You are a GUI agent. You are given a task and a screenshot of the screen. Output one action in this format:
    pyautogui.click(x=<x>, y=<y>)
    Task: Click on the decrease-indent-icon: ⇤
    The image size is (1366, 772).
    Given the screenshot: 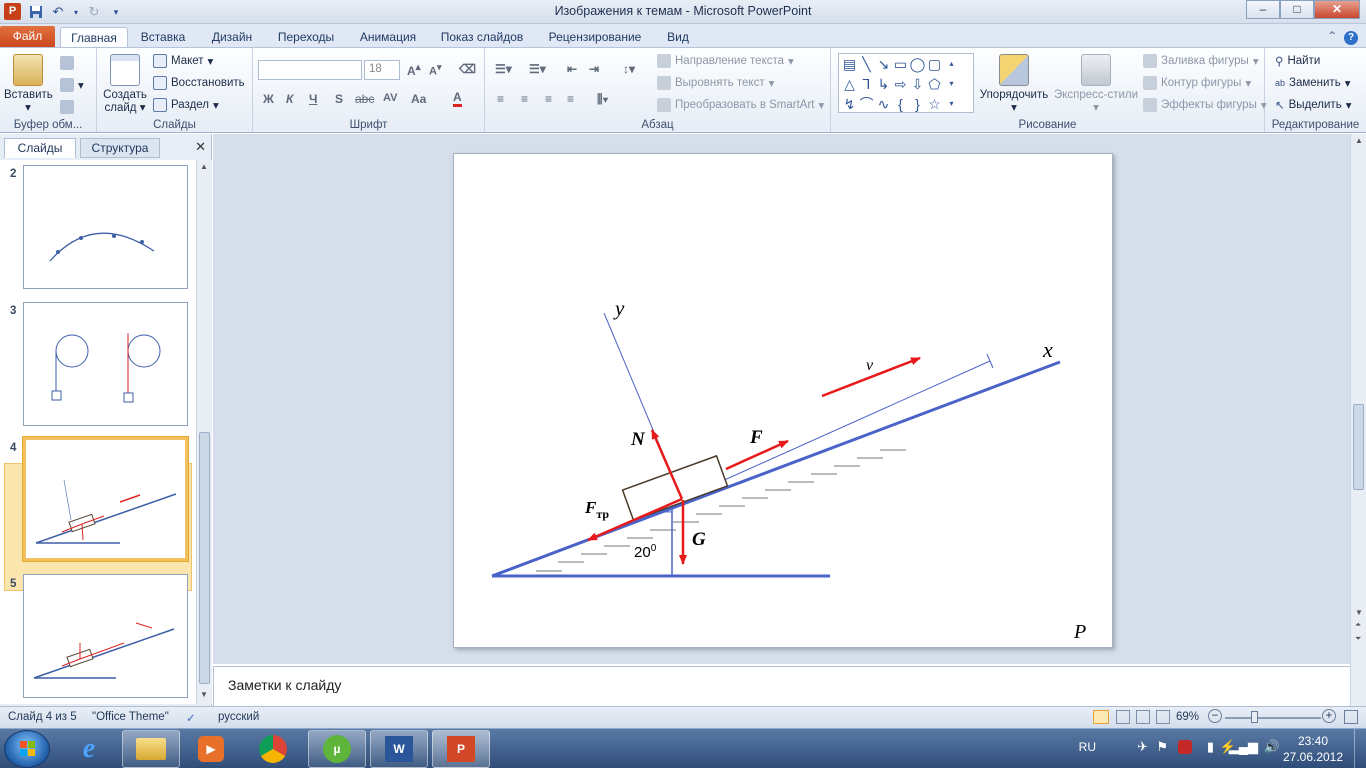 What is the action you would take?
    pyautogui.click(x=572, y=69)
    